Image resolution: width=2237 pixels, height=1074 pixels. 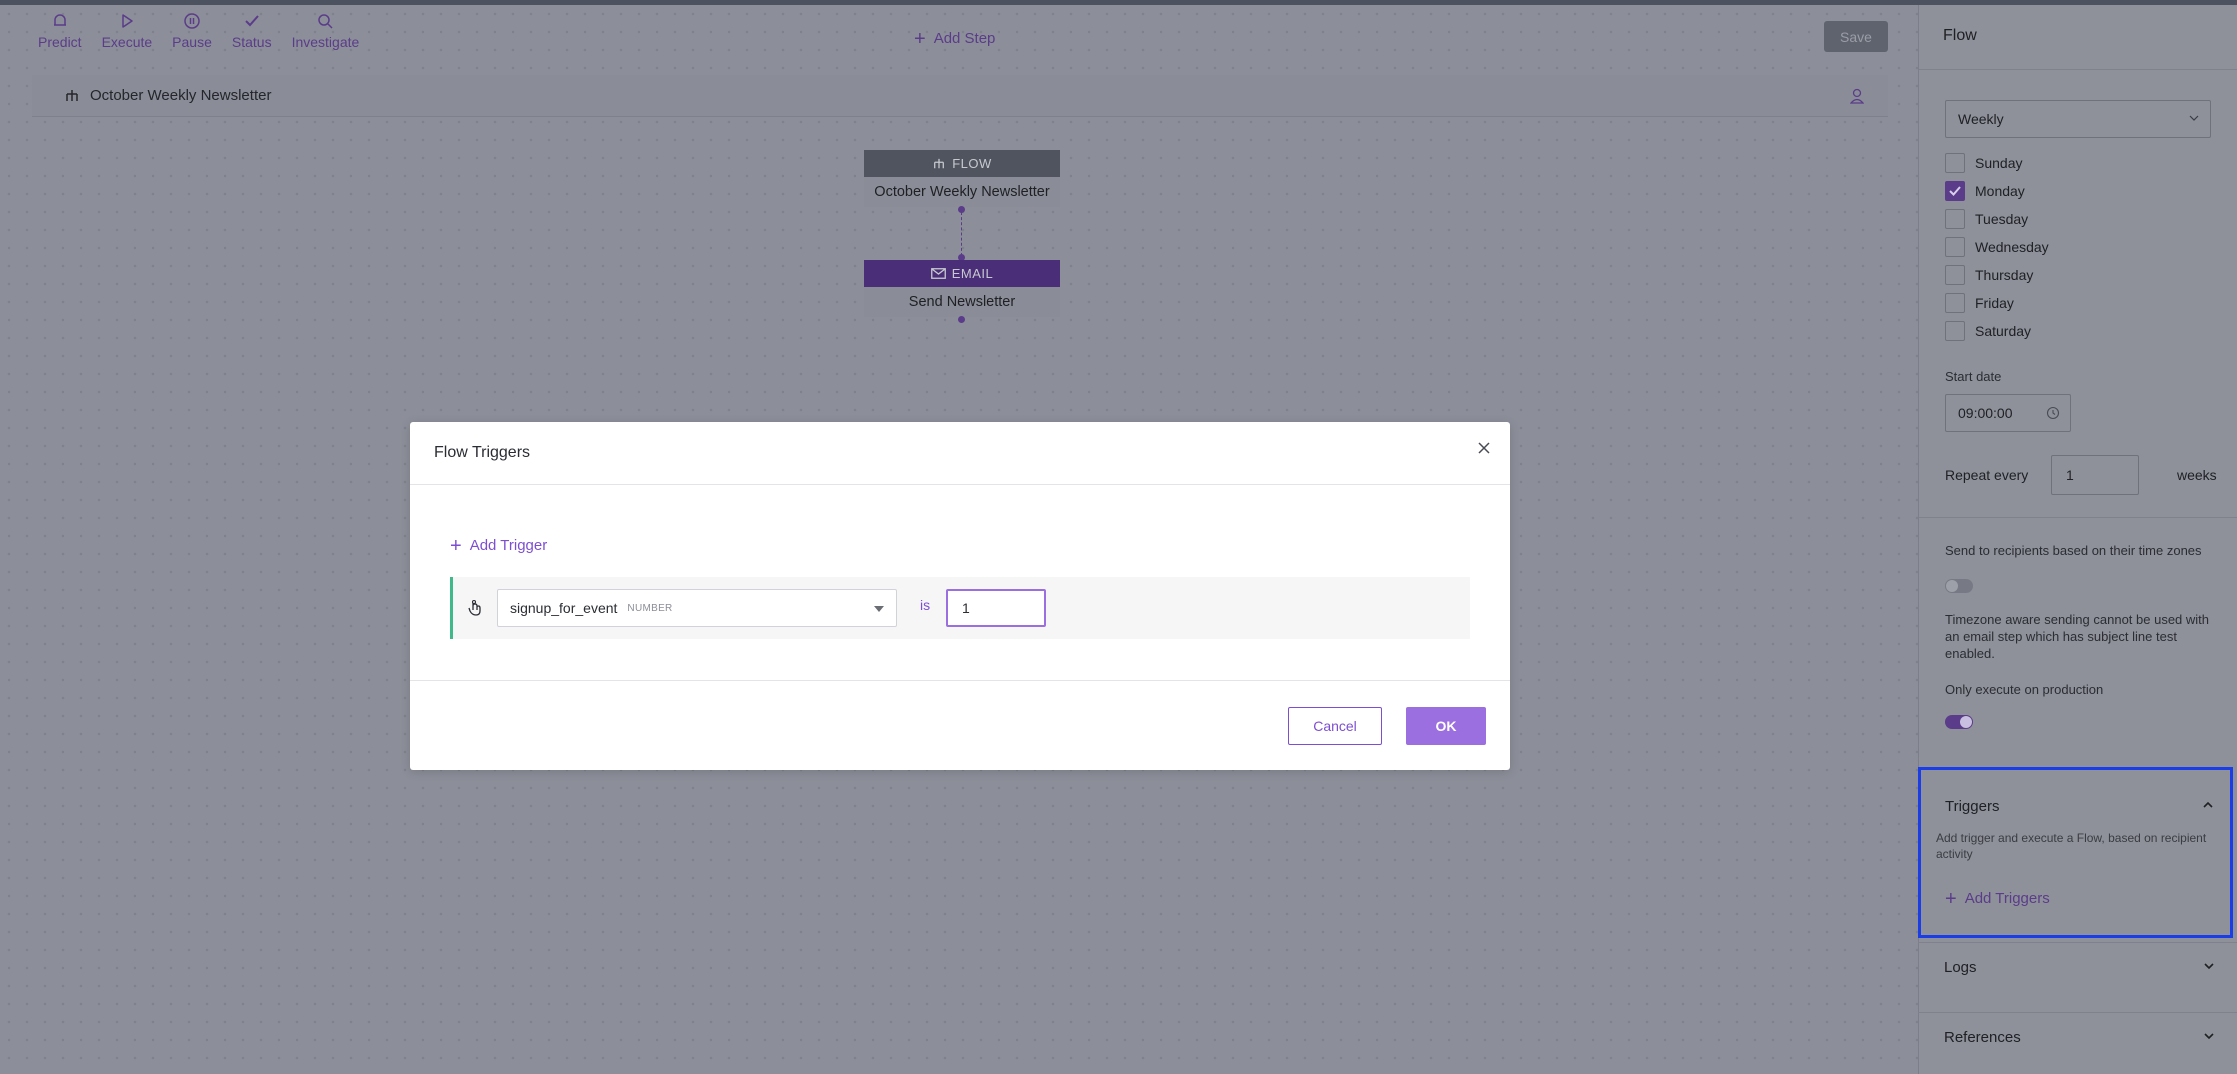 What do you see at coordinates (2007, 898) in the screenshot?
I see `add-triggers-label: Add Triggers` at bounding box center [2007, 898].